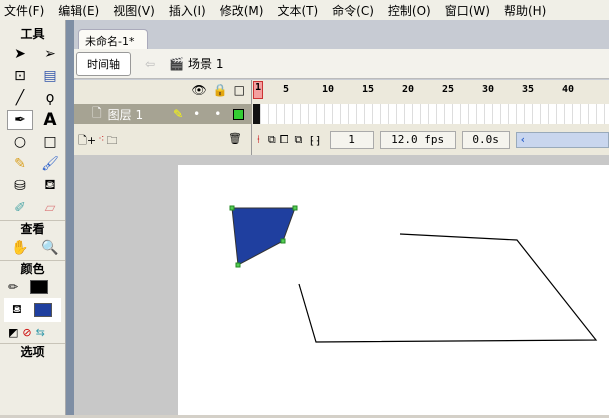 Image resolution: width=609 pixels, height=418 pixels. I want to click on layer-icon: 🗋, so click(97, 112).